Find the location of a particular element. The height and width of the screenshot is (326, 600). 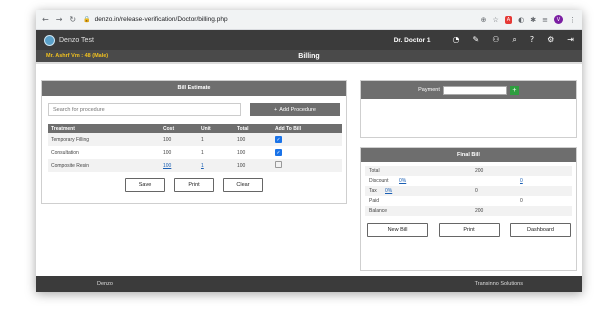

add-to-bill-checkbox is located at coordinates (278, 164).